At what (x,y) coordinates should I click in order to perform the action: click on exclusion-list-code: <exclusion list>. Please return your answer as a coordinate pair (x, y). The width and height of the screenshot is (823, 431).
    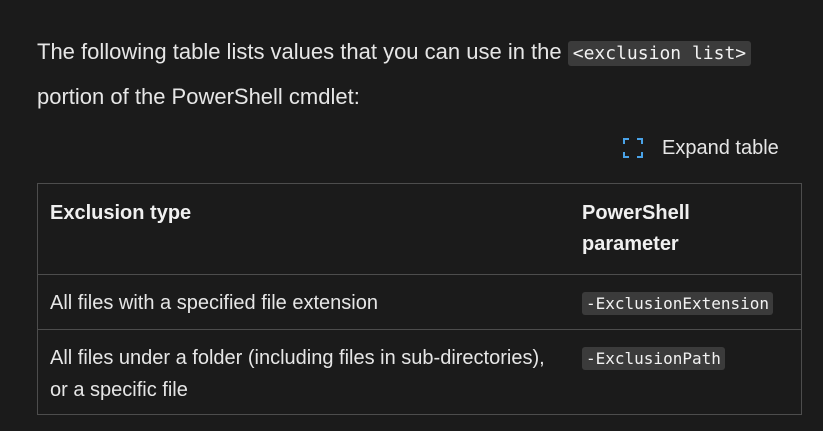
    Looking at the image, I should click on (659, 53).